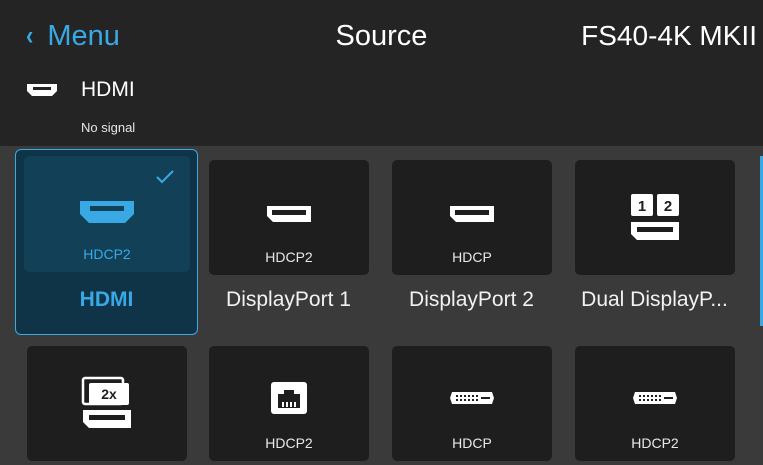 The height and width of the screenshot is (465, 763). Describe the element at coordinates (108, 127) in the screenshot. I see `current-source-status: No signal` at that location.